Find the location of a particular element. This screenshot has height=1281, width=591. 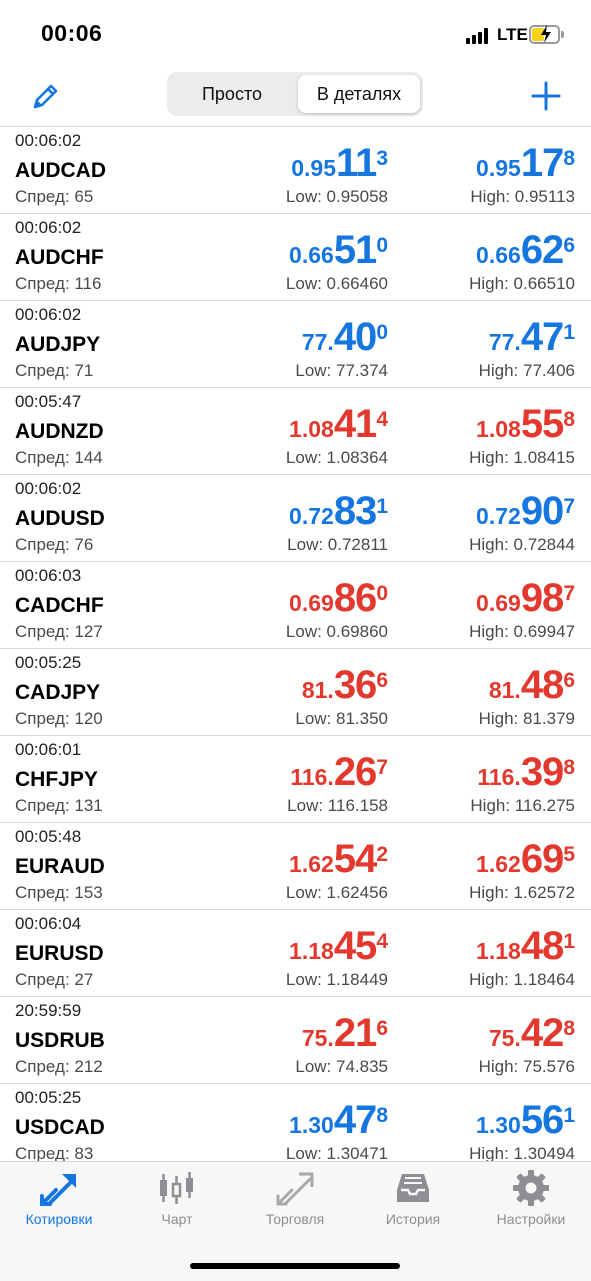

quotes-icon is located at coordinates (58, 1190).